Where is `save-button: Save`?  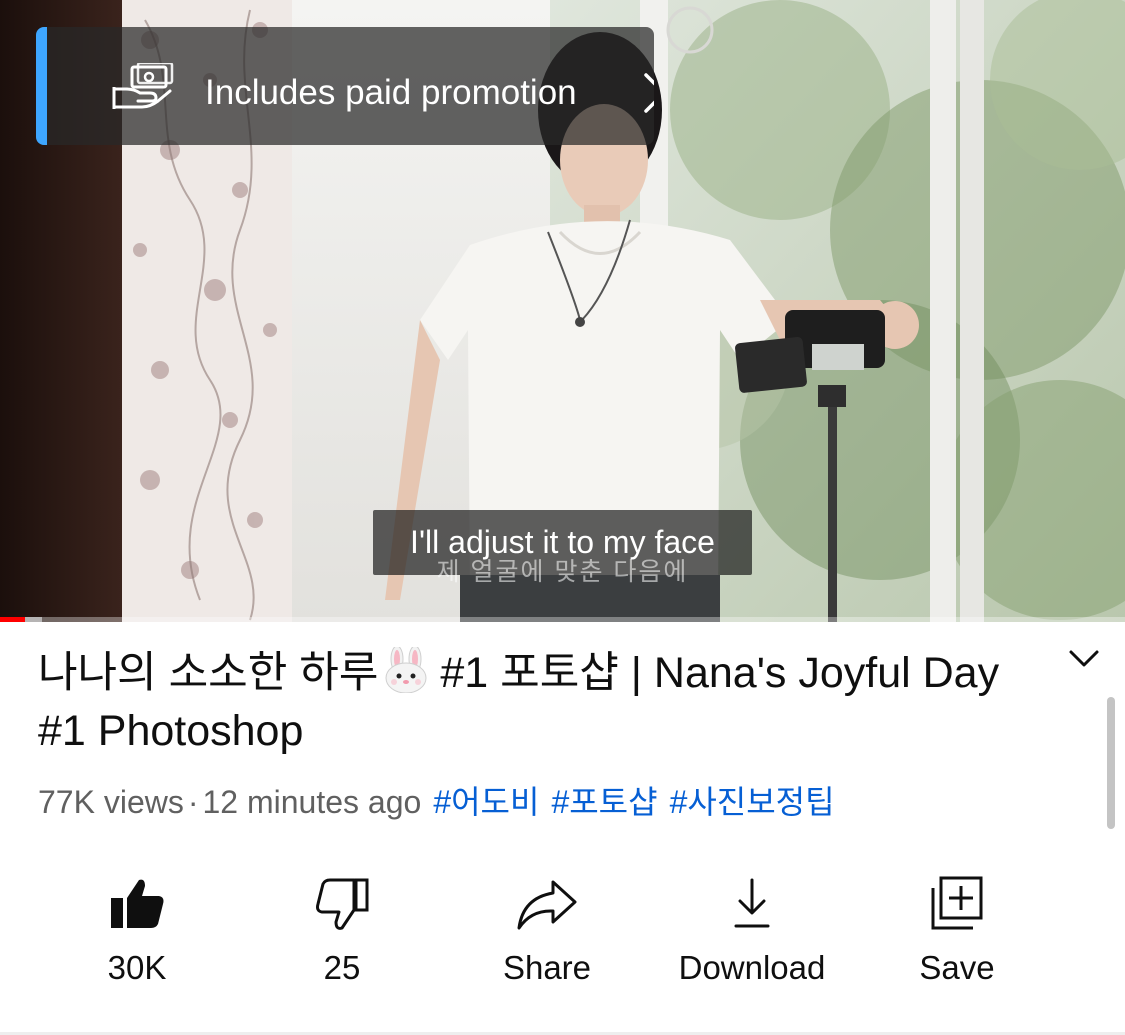
save-button: Save is located at coordinates (957, 935).